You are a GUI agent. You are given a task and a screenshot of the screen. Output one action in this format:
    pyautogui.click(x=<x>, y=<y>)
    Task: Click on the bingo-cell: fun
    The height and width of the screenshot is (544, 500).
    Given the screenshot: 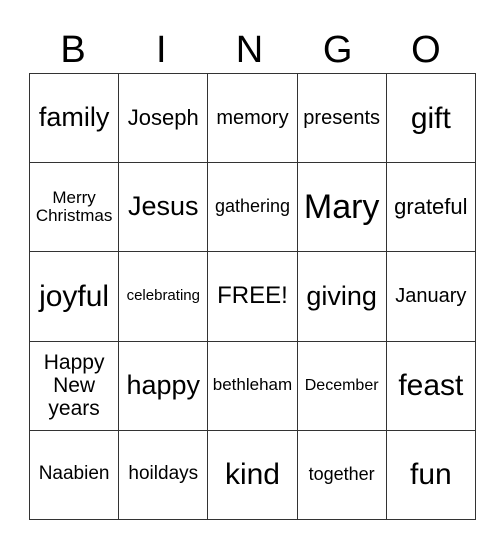 What is the action you would take?
    pyautogui.click(x=430, y=474)
    